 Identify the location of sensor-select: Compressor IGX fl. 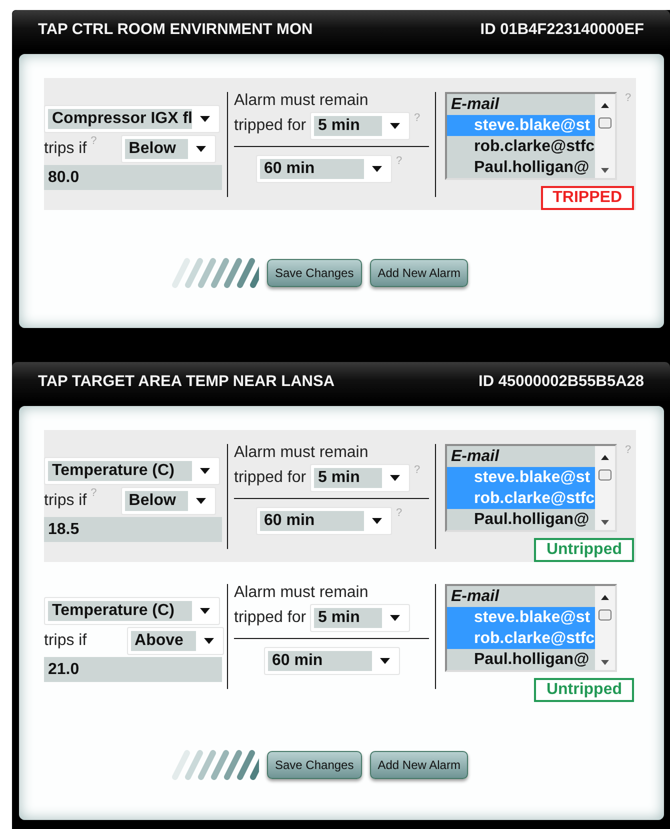
(132, 119).